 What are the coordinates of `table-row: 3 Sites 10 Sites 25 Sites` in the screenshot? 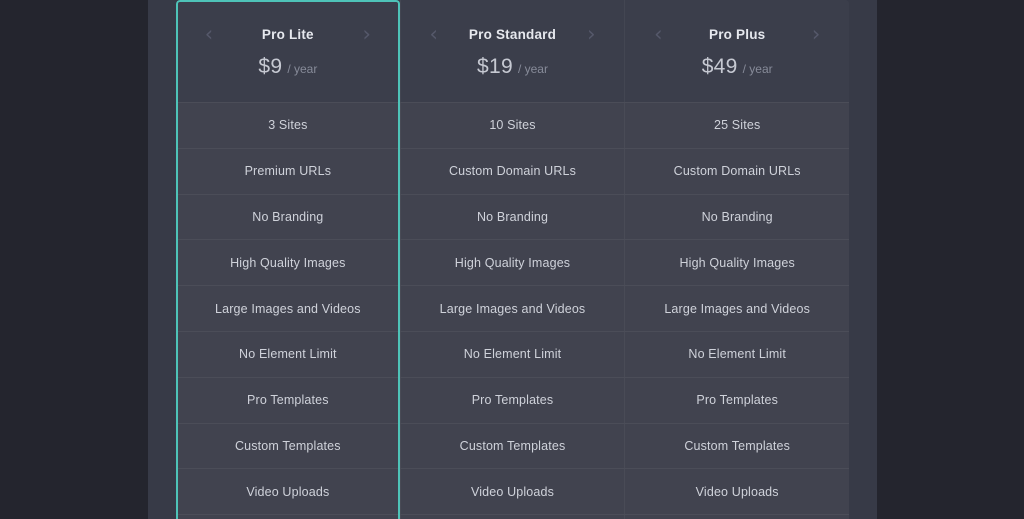 It's located at (512, 125).